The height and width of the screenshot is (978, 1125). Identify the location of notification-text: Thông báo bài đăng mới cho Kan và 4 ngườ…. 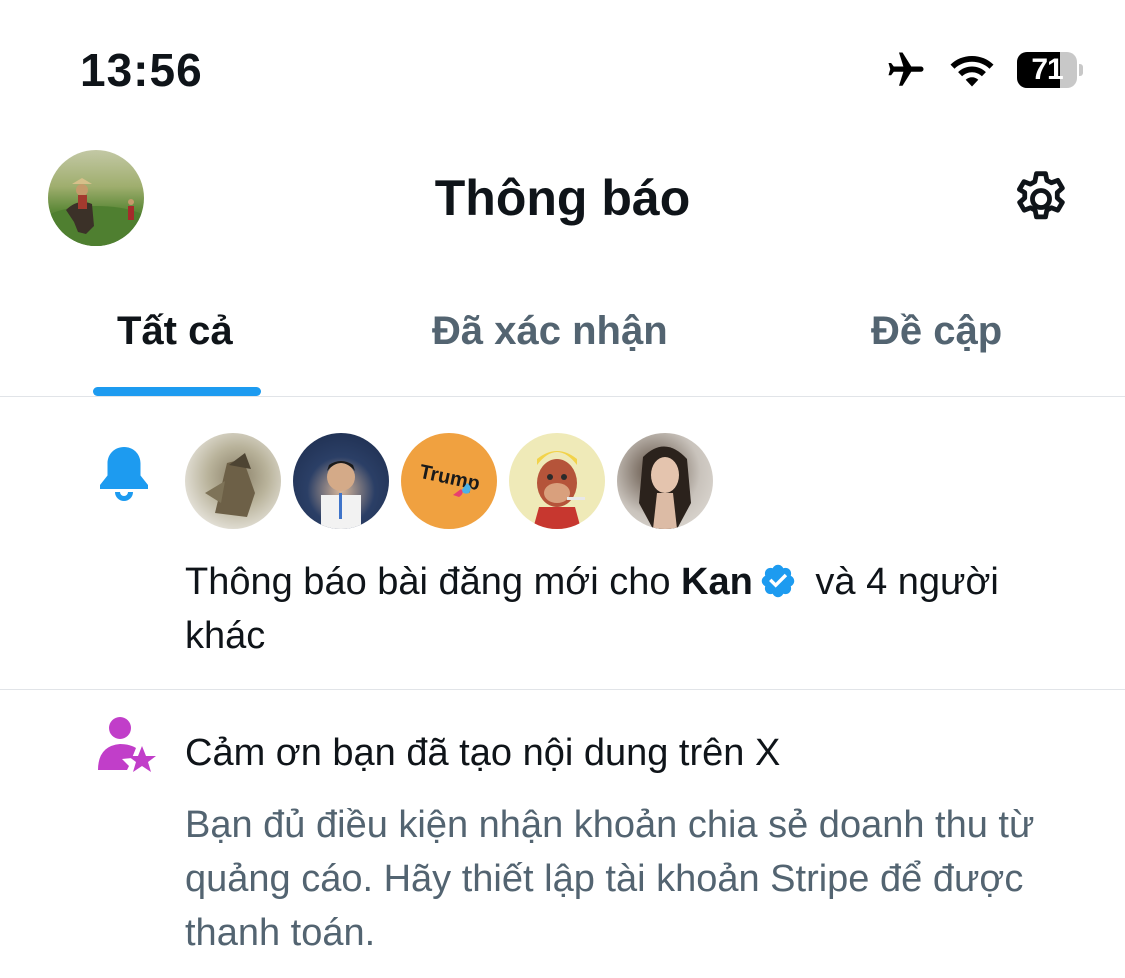
(615, 609).